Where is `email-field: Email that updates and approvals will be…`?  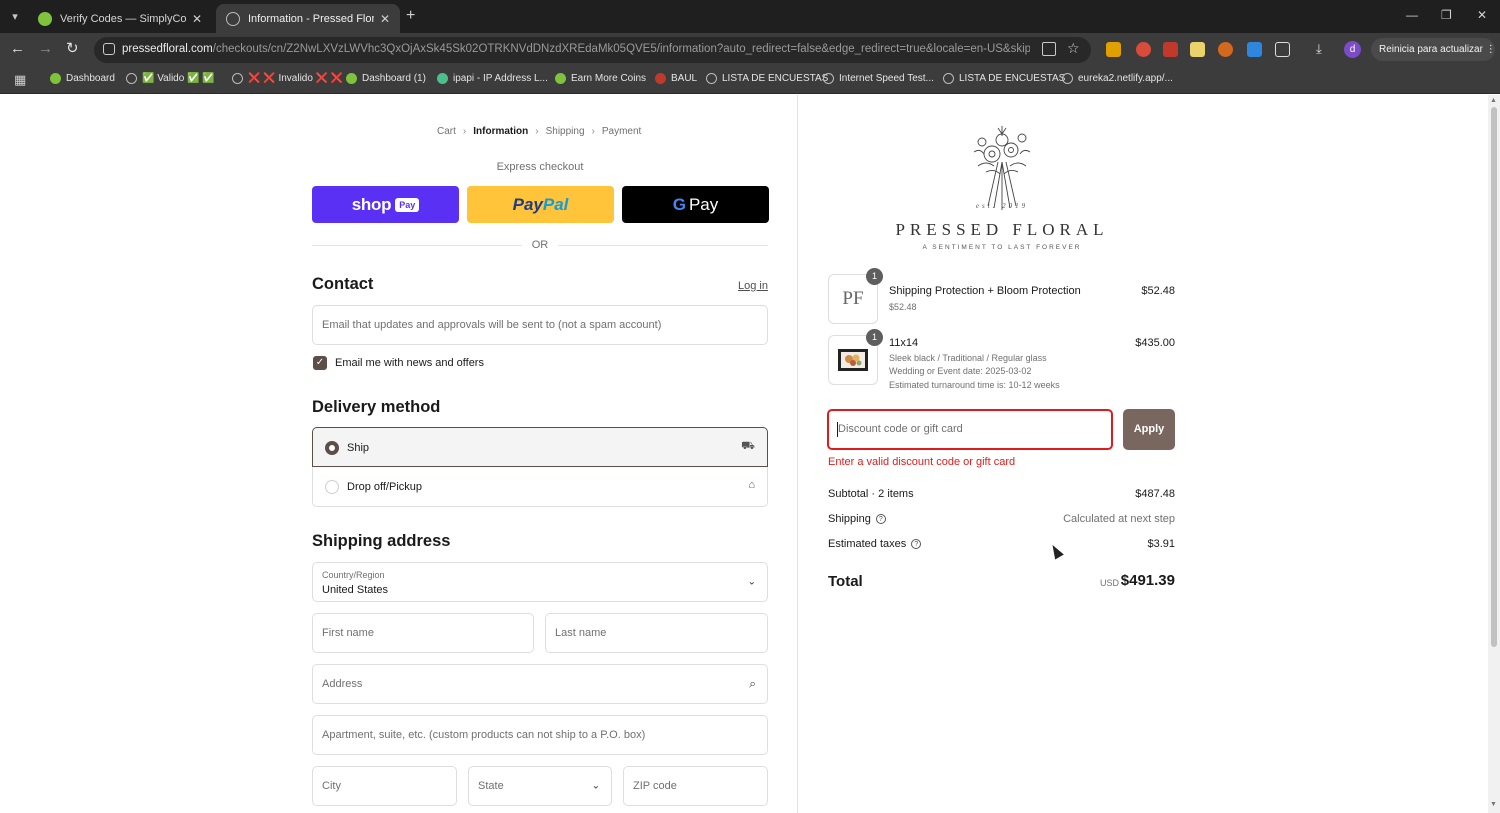 email-field: Email that updates and approvals will be… is located at coordinates (540, 325).